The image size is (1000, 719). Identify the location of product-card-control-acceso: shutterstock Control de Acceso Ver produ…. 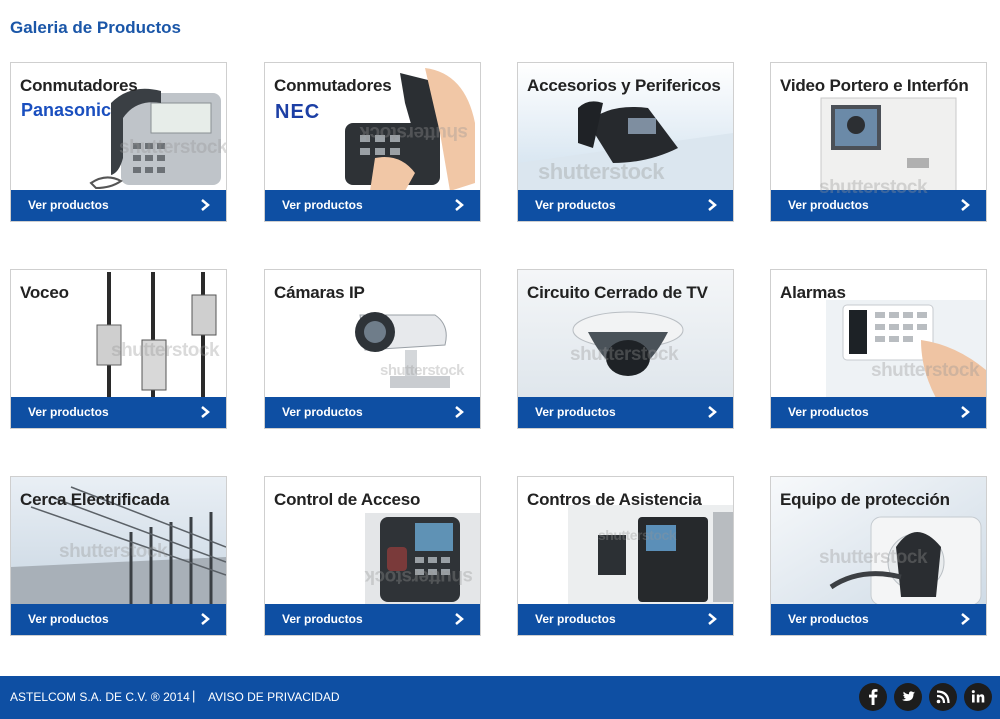
(372, 556).